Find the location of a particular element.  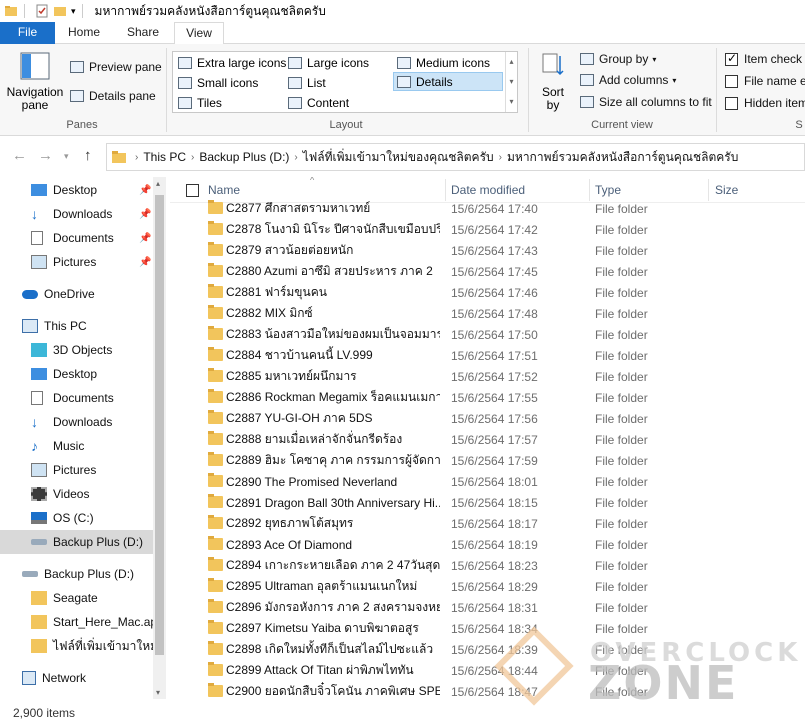

sidebar-item-this-pc: This PC is located at coordinates (76, 326).